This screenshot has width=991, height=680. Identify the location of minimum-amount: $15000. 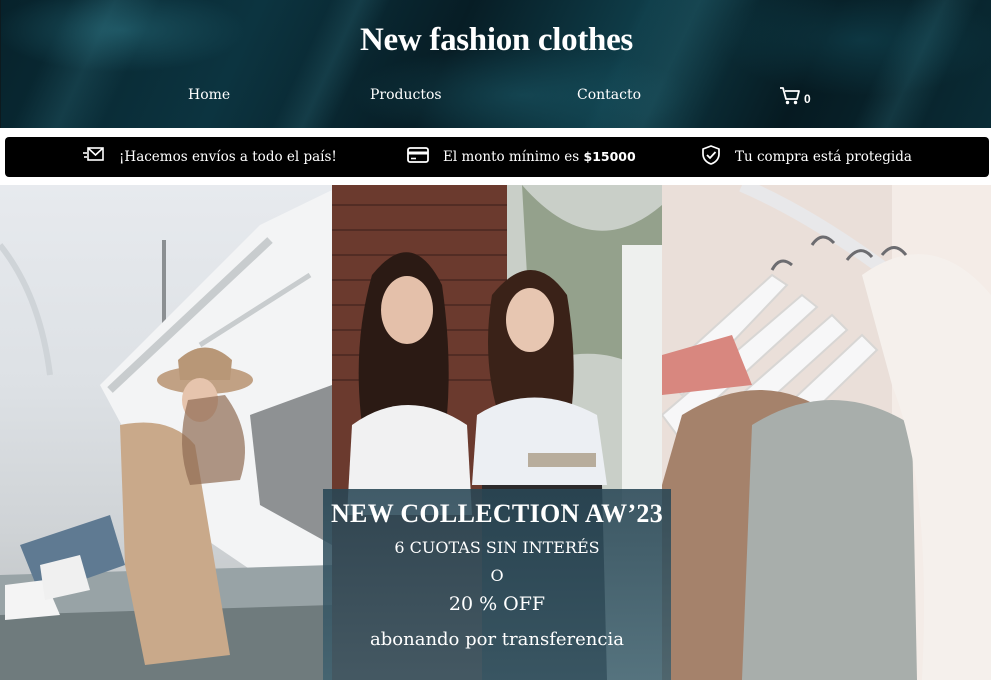
(609, 156).